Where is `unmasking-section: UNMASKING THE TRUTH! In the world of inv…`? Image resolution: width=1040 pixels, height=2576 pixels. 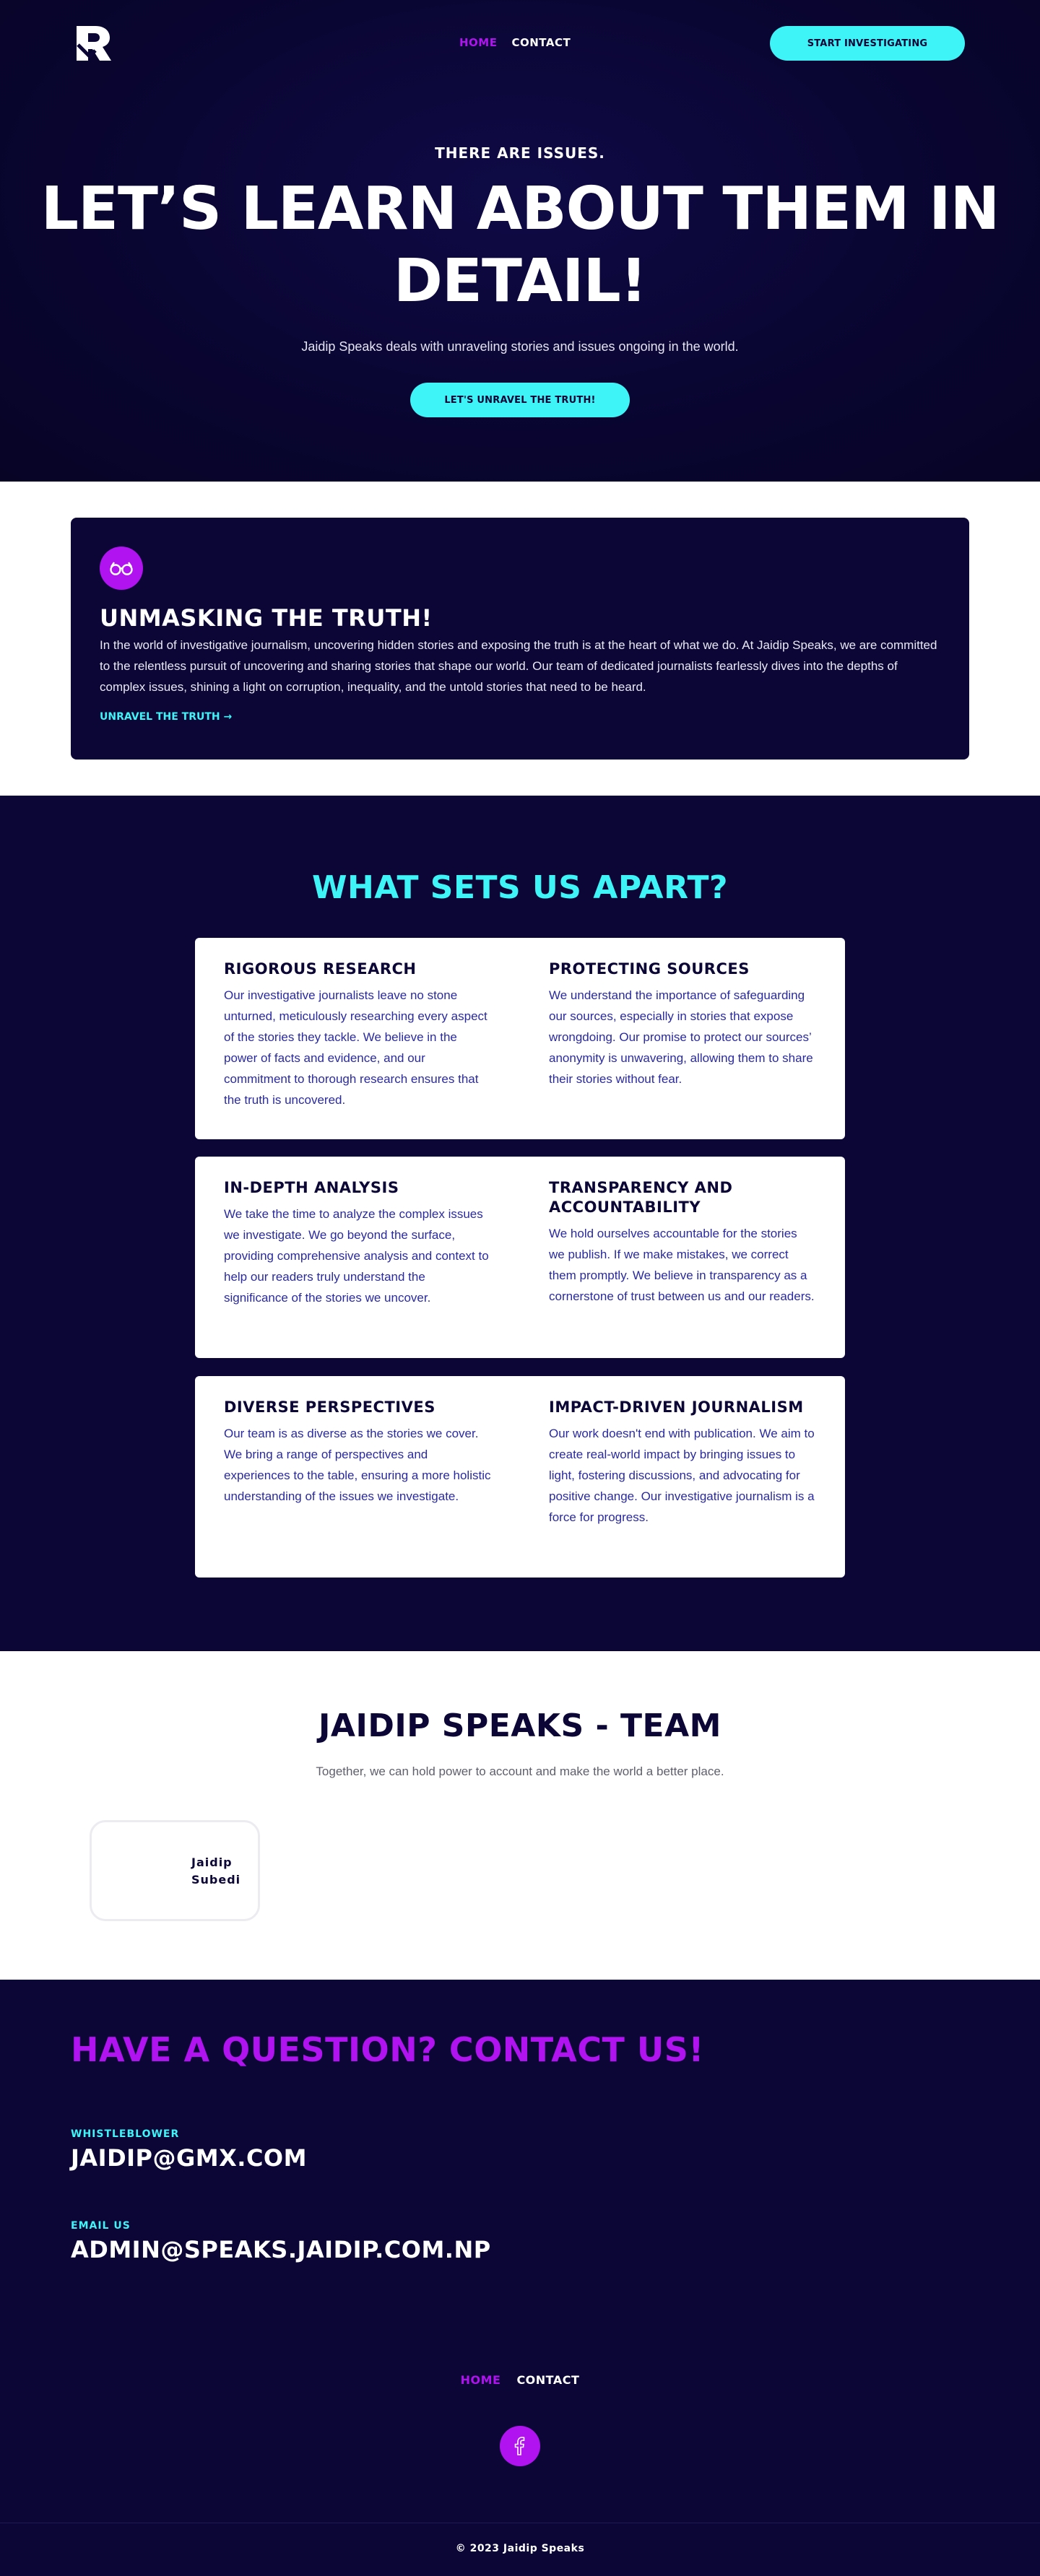
unmasking-section: UNMASKING THE TRUTH! In the world of inv… is located at coordinates (520, 639).